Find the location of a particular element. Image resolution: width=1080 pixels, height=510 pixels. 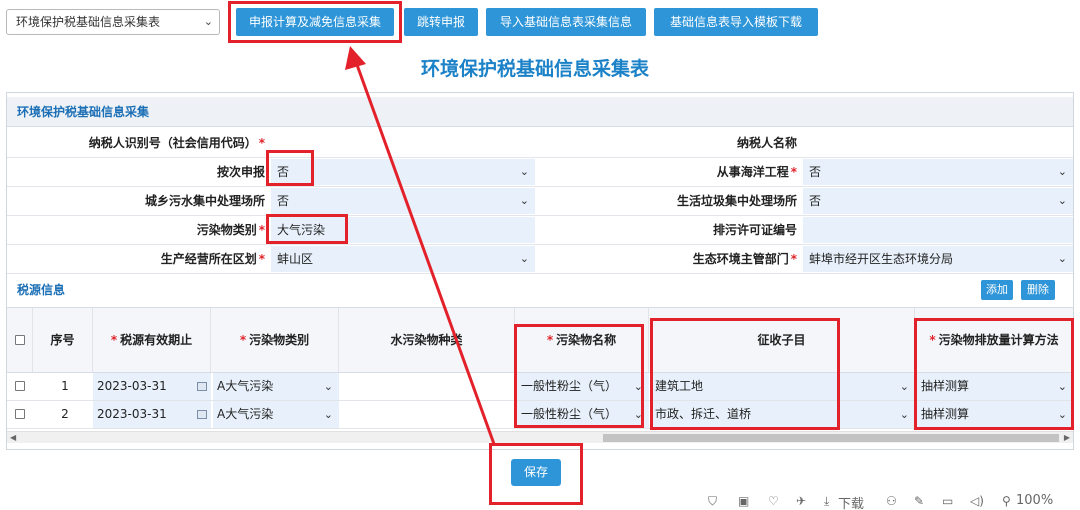

shield-icon: ⛉ is located at coordinates (712, 501).